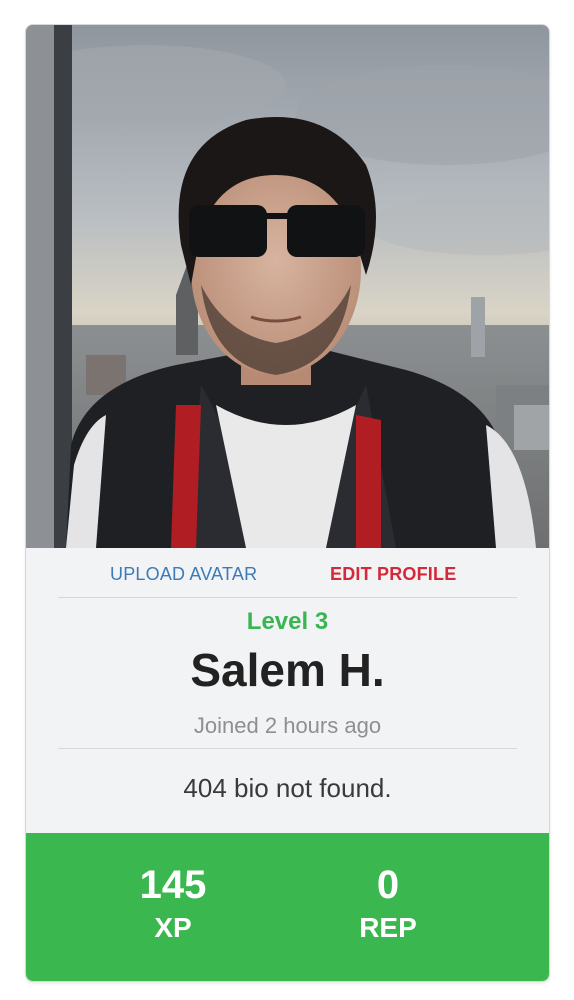 The width and height of the screenshot is (574, 1000). I want to click on profile-actions: UPLOAD AVATAR EDIT PROFILE, so click(287, 574).